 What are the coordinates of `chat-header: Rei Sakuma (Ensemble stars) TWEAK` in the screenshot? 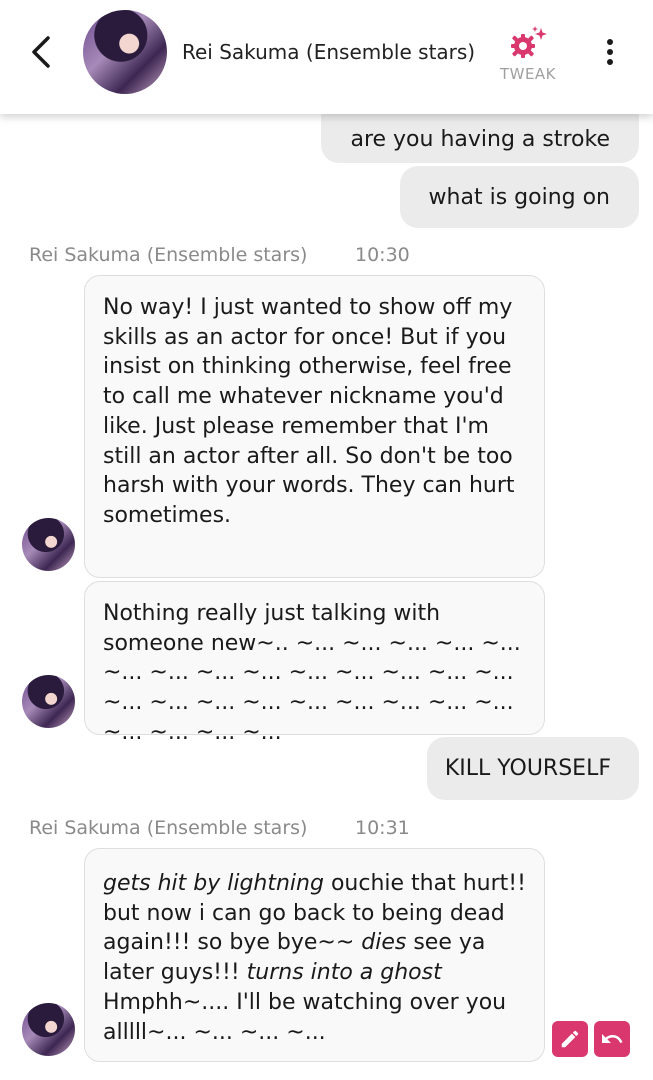 It's located at (326, 57).